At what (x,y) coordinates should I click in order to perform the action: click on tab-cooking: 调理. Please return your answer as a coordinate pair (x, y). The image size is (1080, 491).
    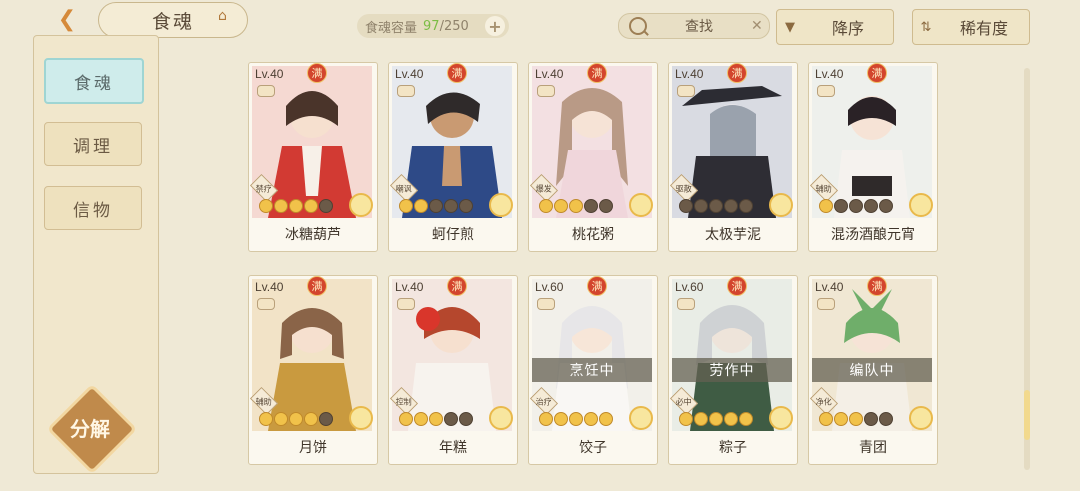
    Looking at the image, I should click on (93, 144).